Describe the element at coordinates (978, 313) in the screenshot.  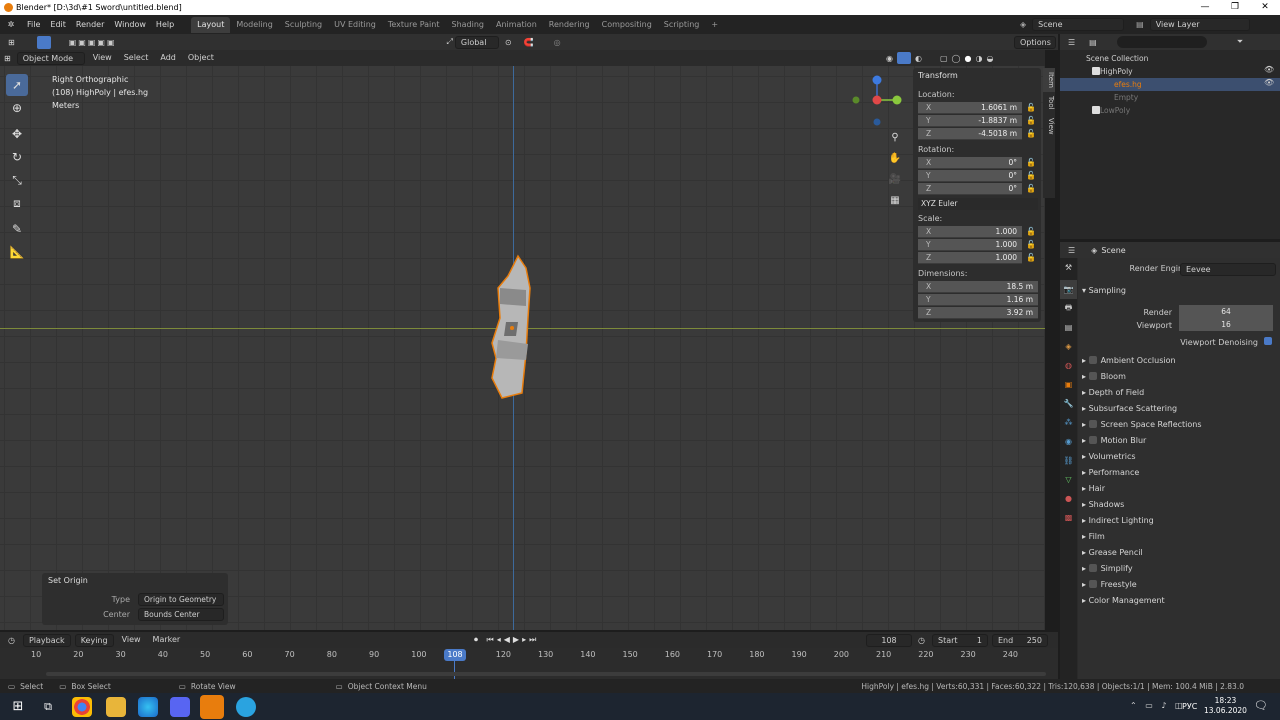
I see `dimension-z-field: Z 3.92 m` at that location.